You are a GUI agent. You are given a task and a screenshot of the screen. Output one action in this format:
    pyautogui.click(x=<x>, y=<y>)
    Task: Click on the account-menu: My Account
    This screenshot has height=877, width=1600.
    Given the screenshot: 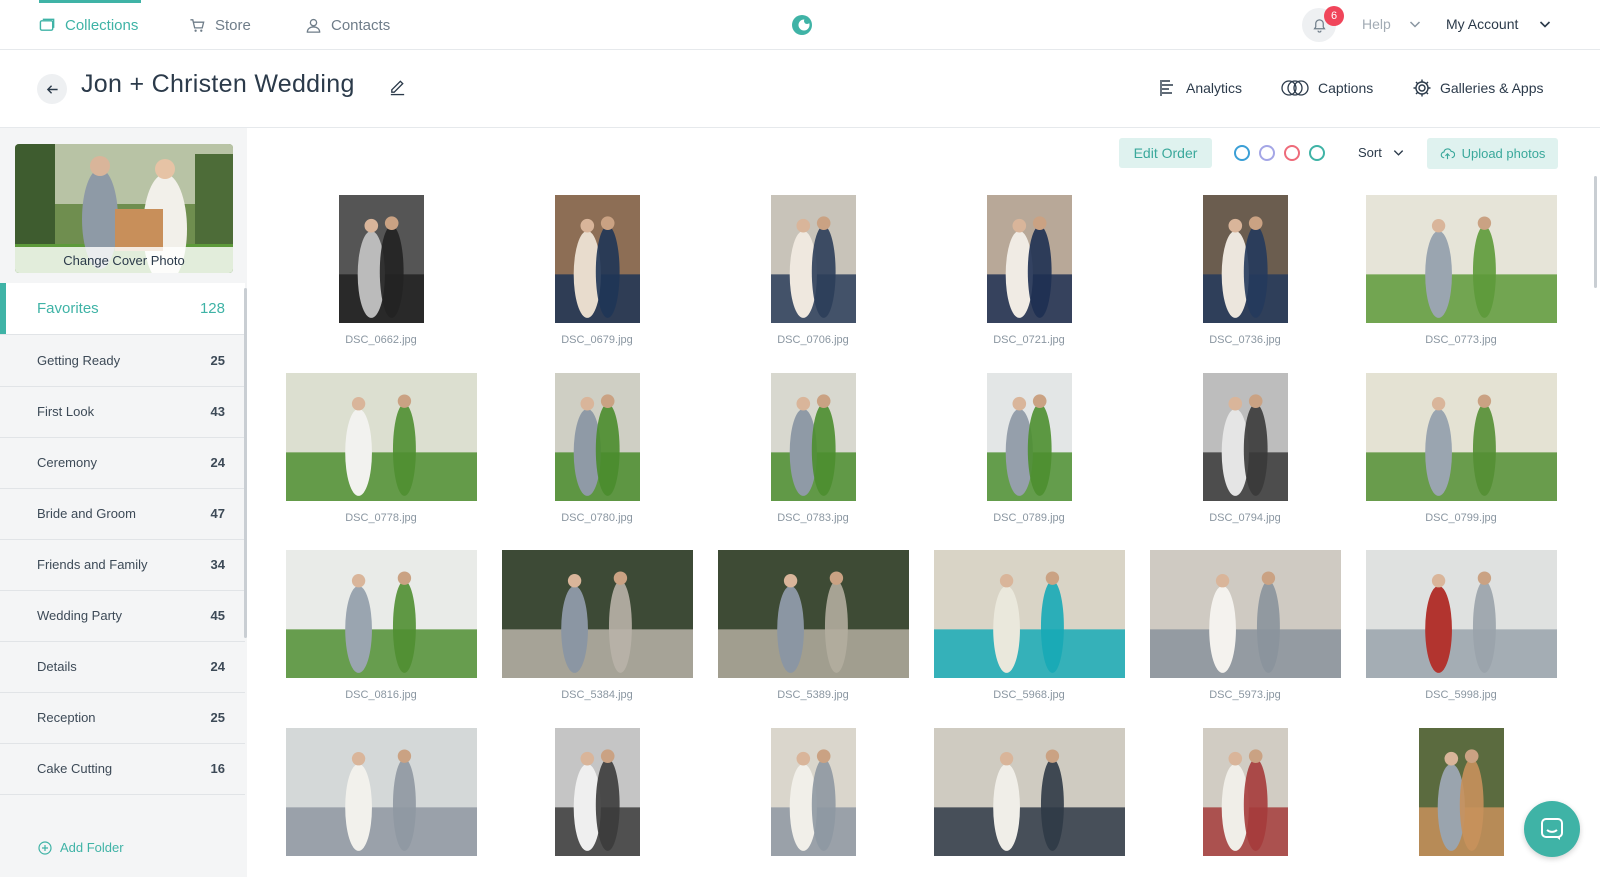 What is the action you would take?
    pyautogui.click(x=1482, y=24)
    